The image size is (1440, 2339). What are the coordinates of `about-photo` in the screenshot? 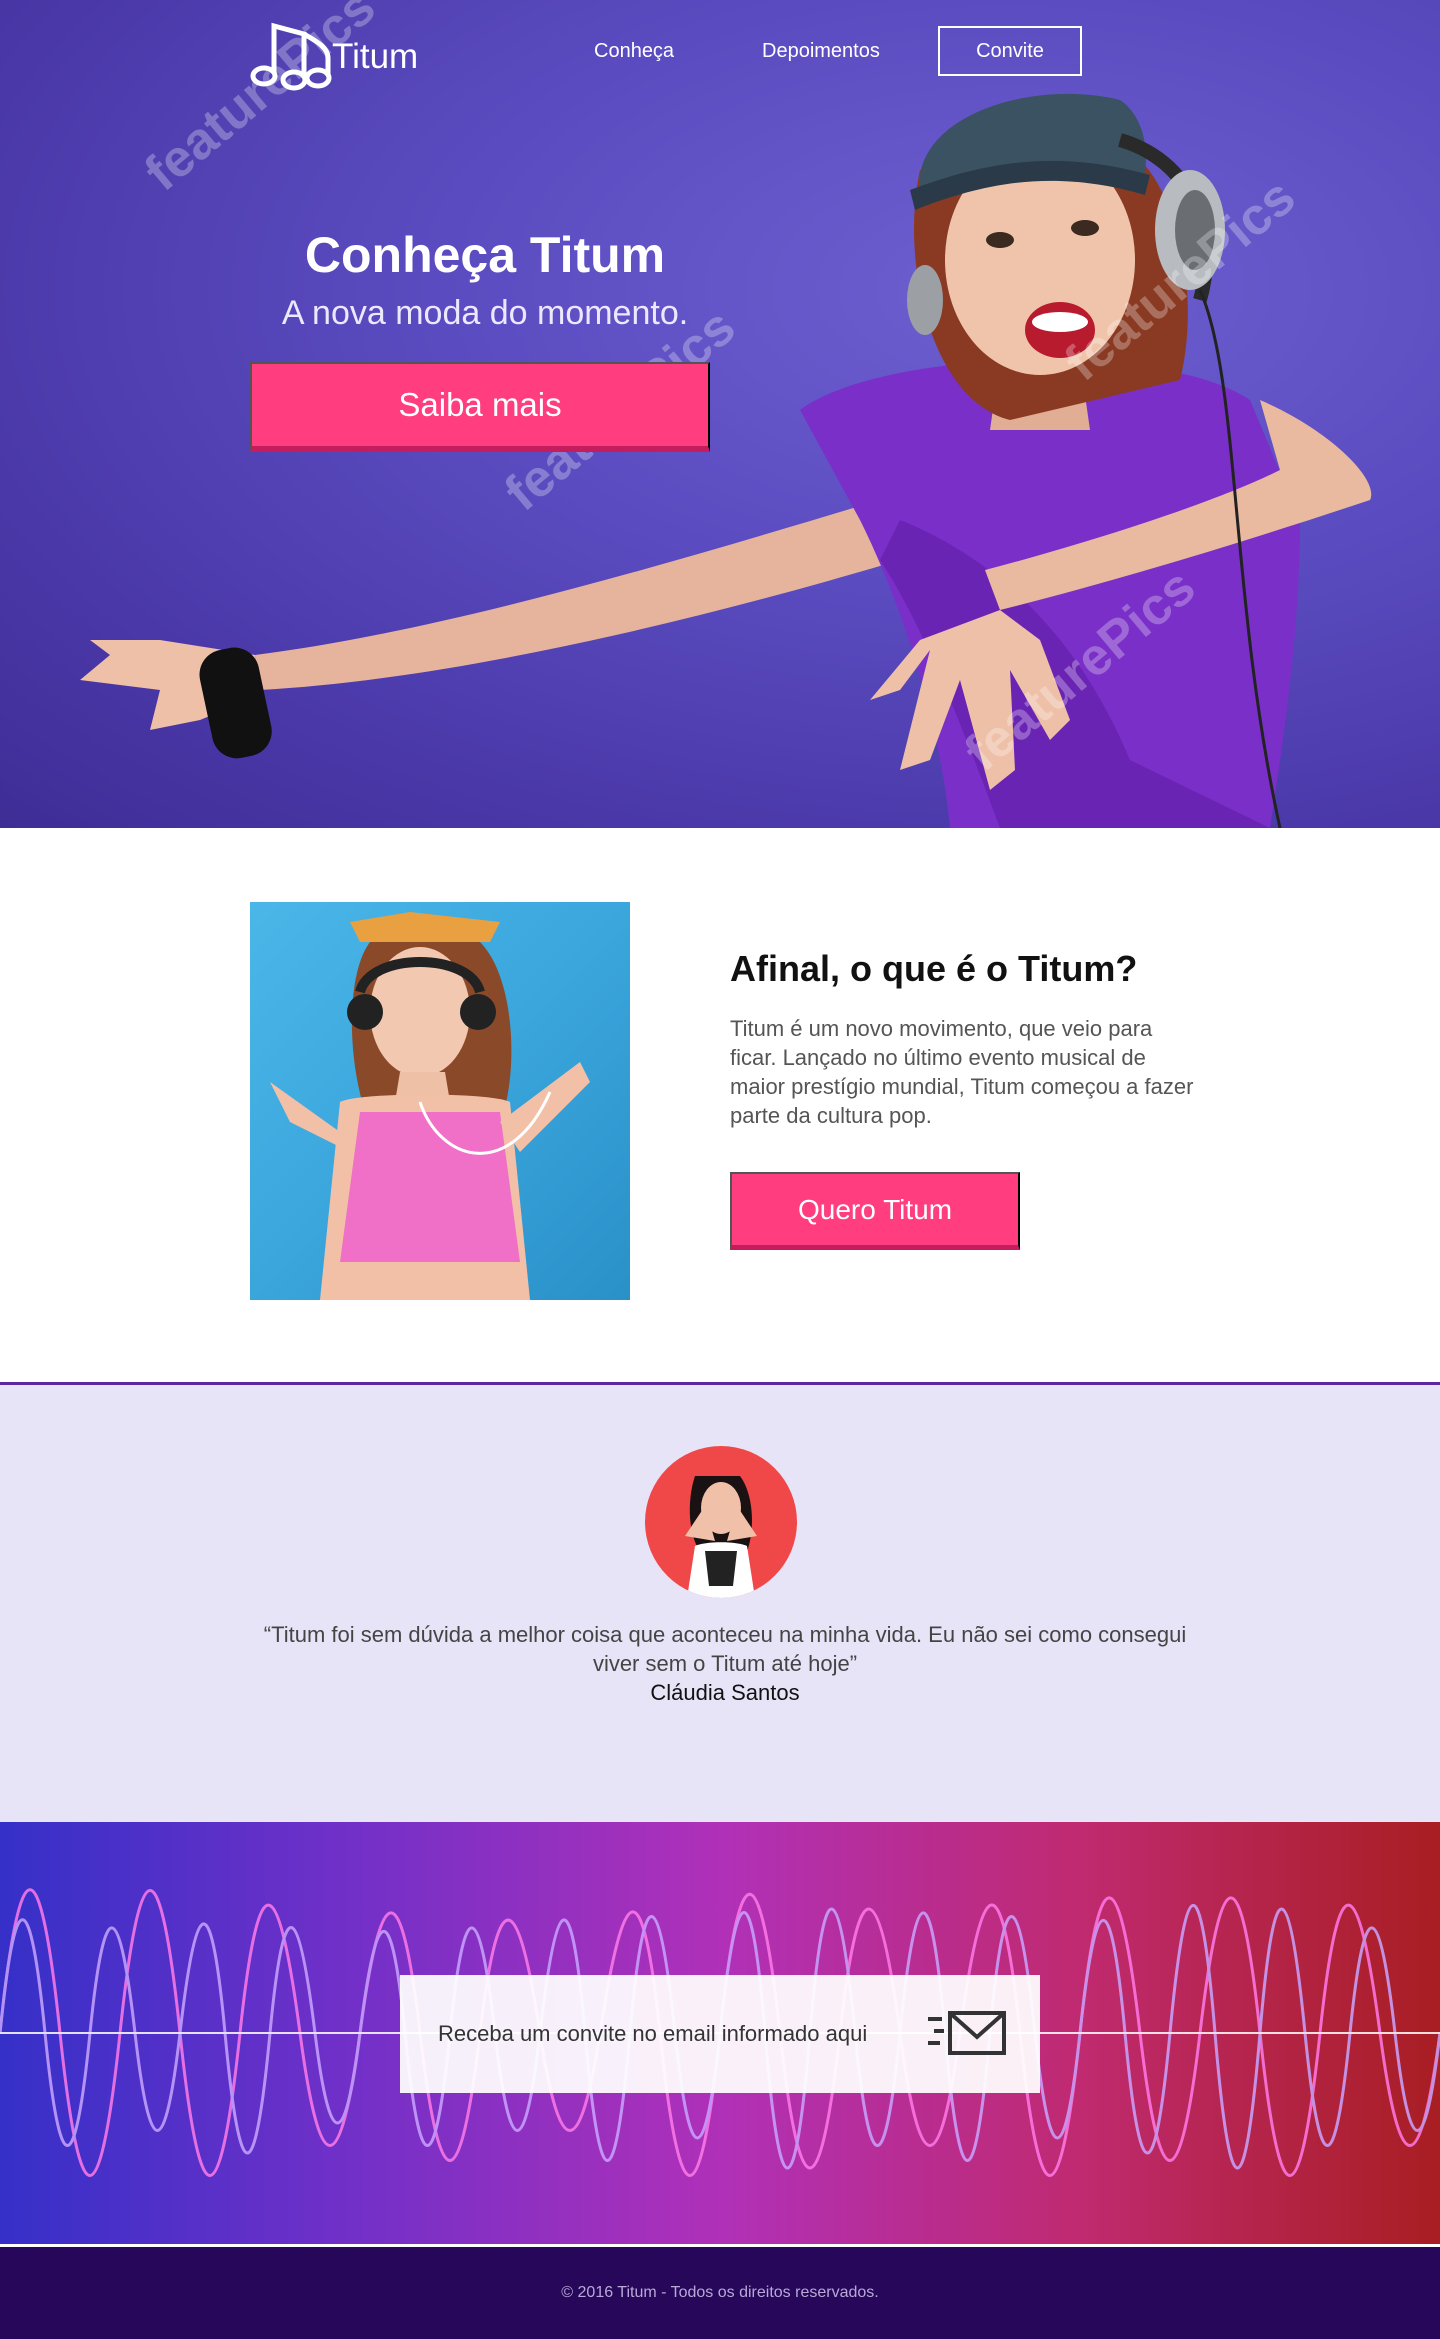 It's located at (440, 1101).